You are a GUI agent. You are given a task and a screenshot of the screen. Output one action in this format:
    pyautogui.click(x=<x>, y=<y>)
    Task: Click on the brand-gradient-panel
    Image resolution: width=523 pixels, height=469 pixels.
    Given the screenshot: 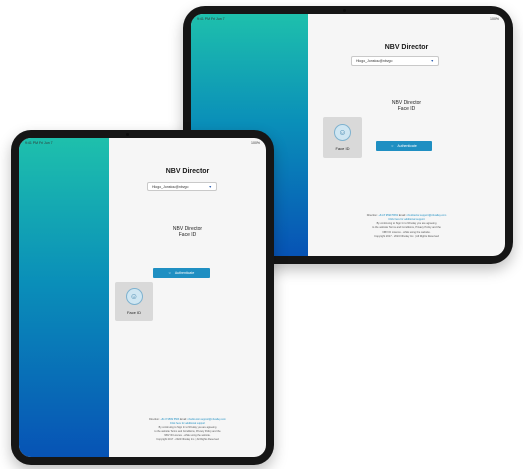 What is the action you would take?
    pyautogui.click(x=64, y=297)
    